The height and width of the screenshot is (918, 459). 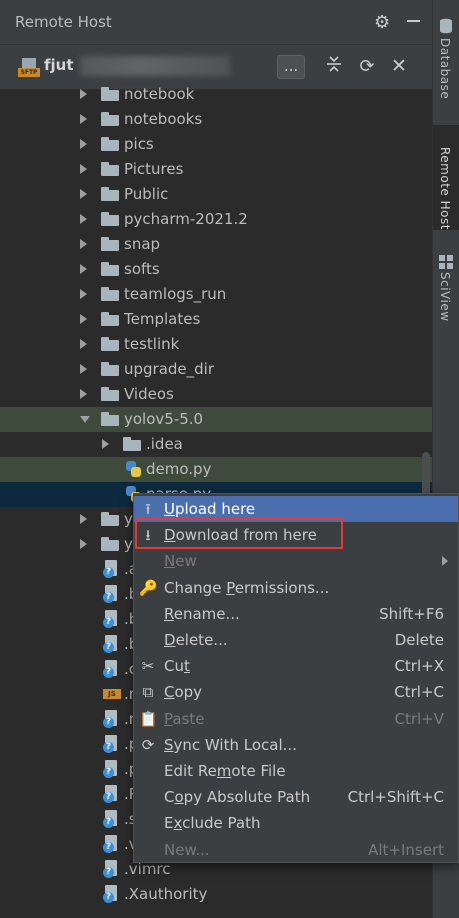 I want to click on tab-database: Database, so click(x=446, y=65).